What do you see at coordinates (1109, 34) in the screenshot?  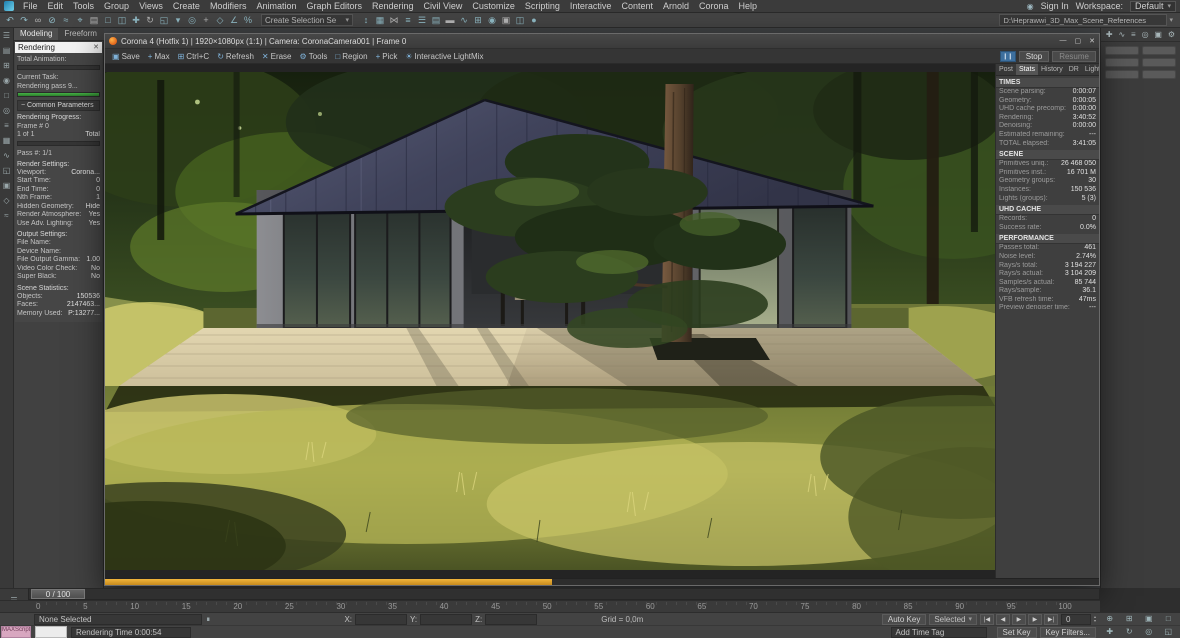 I see `create-tab-icon: ✚` at bounding box center [1109, 34].